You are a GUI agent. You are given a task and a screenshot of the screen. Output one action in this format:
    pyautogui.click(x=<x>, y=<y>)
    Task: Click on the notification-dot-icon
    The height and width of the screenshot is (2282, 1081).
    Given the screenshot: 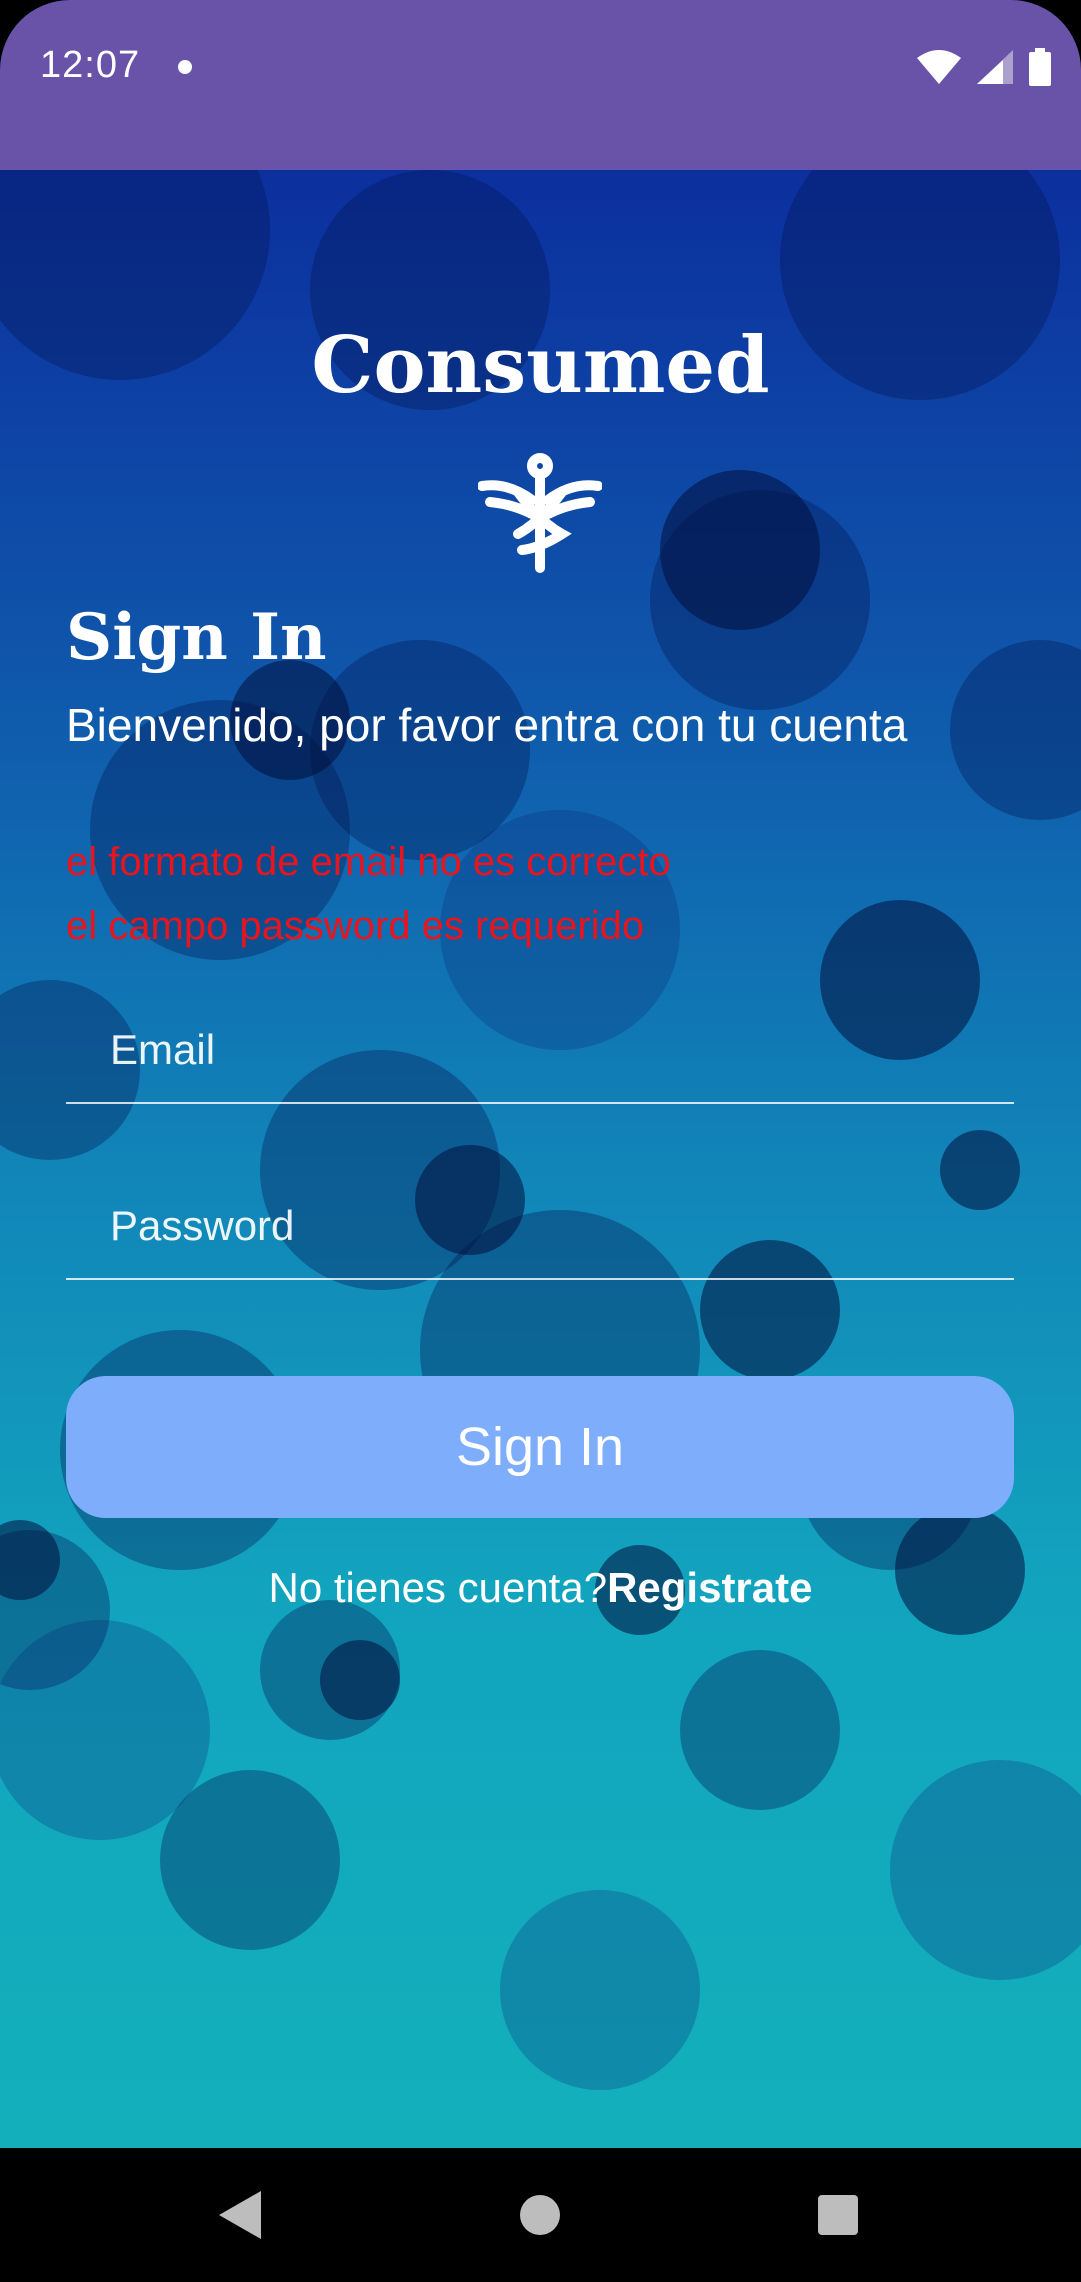 What is the action you would take?
    pyautogui.click(x=185, y=67)
    